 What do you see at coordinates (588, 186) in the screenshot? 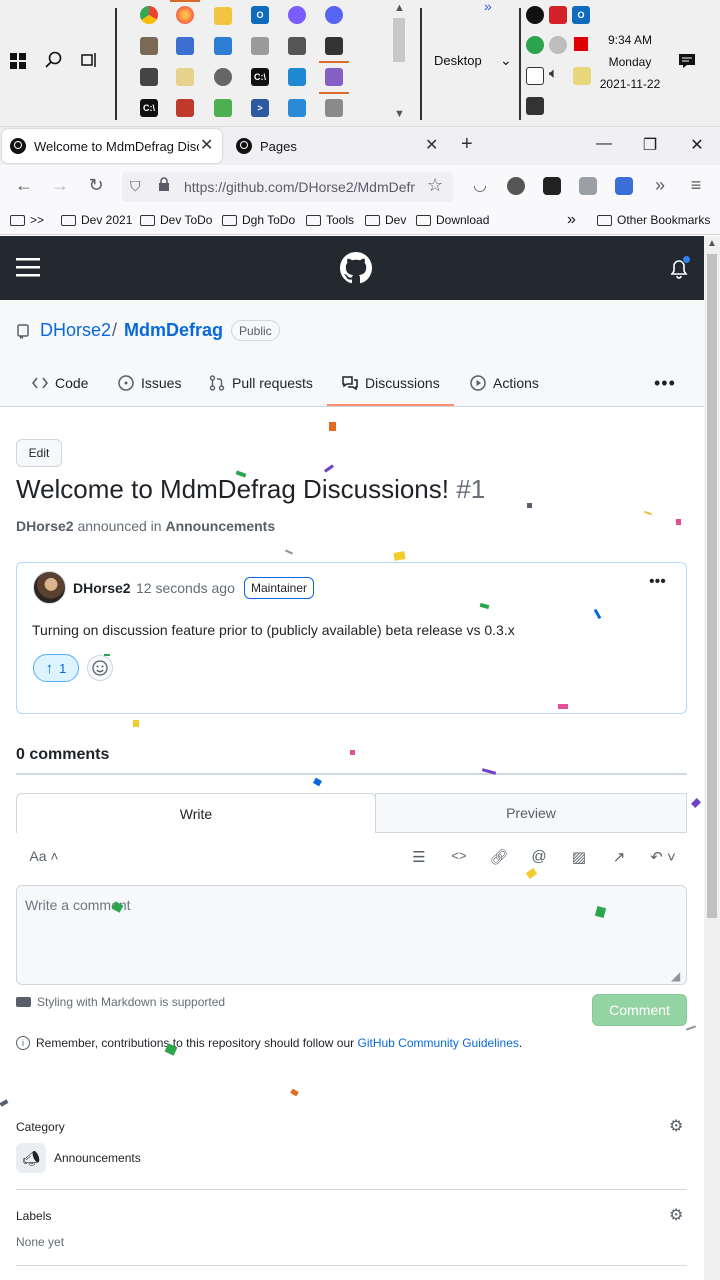
I see `extension-shield-icon` at bounding box center [588, 186].